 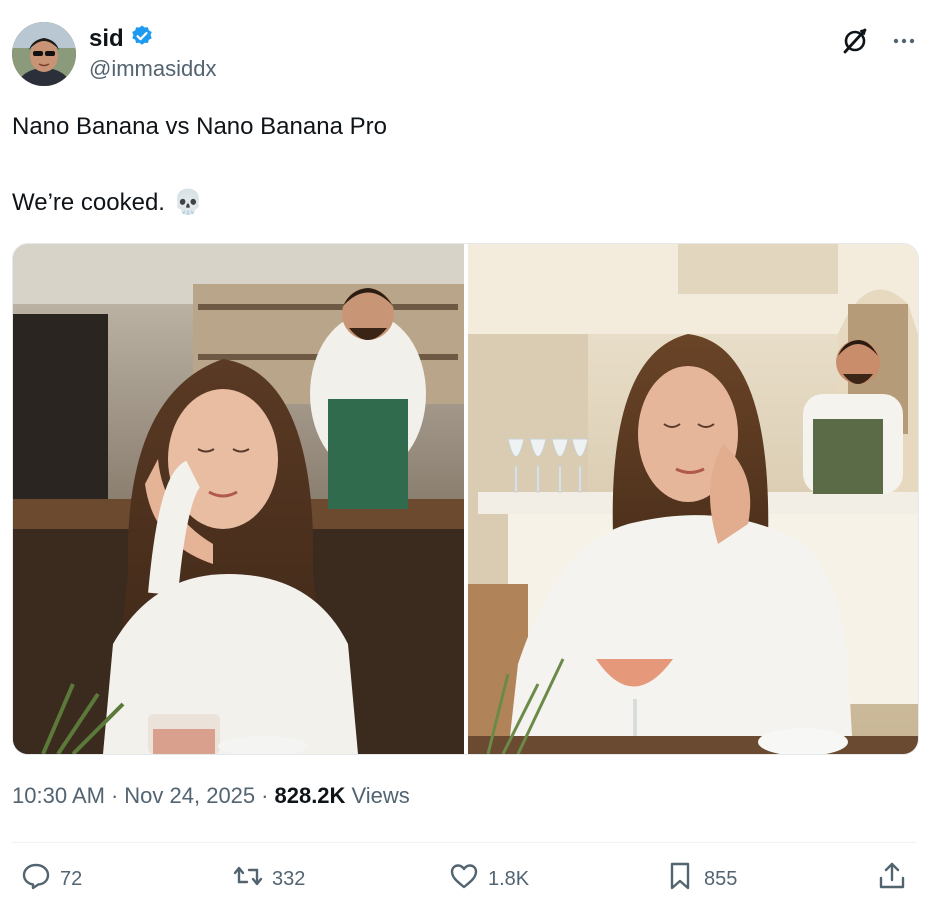 What do you see at coordinates (680, 879) in the screenshot?
I see `bookmark-icon` at bounding box center [680, 879].